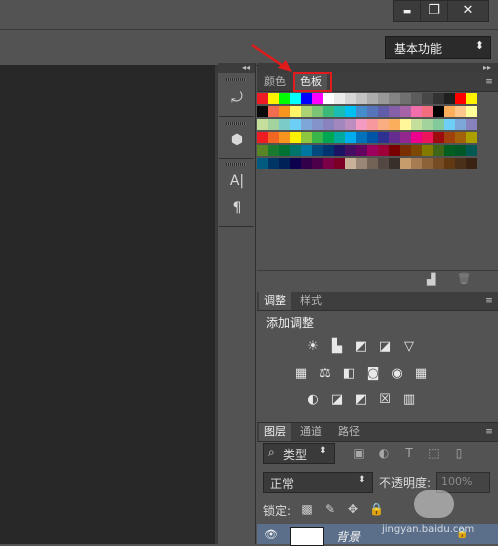 Image resolution: width=498 pixels, height=546 pixels. What do you see at coordinates (373, 374) in the screenshot?
I see `photo-filter-icon: ◙` at bounding box center [373, 374].